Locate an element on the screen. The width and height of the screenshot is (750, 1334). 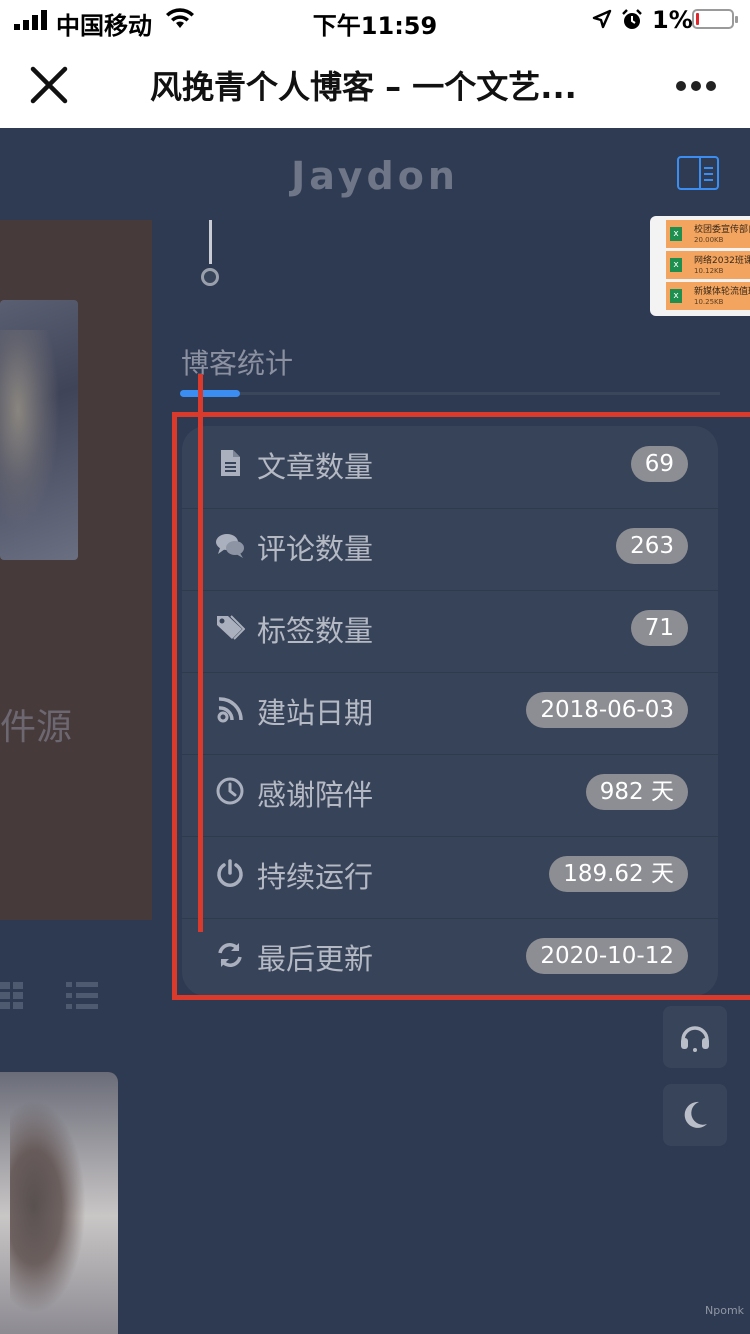
customer-service-button is located at coordinates (695, 1037).